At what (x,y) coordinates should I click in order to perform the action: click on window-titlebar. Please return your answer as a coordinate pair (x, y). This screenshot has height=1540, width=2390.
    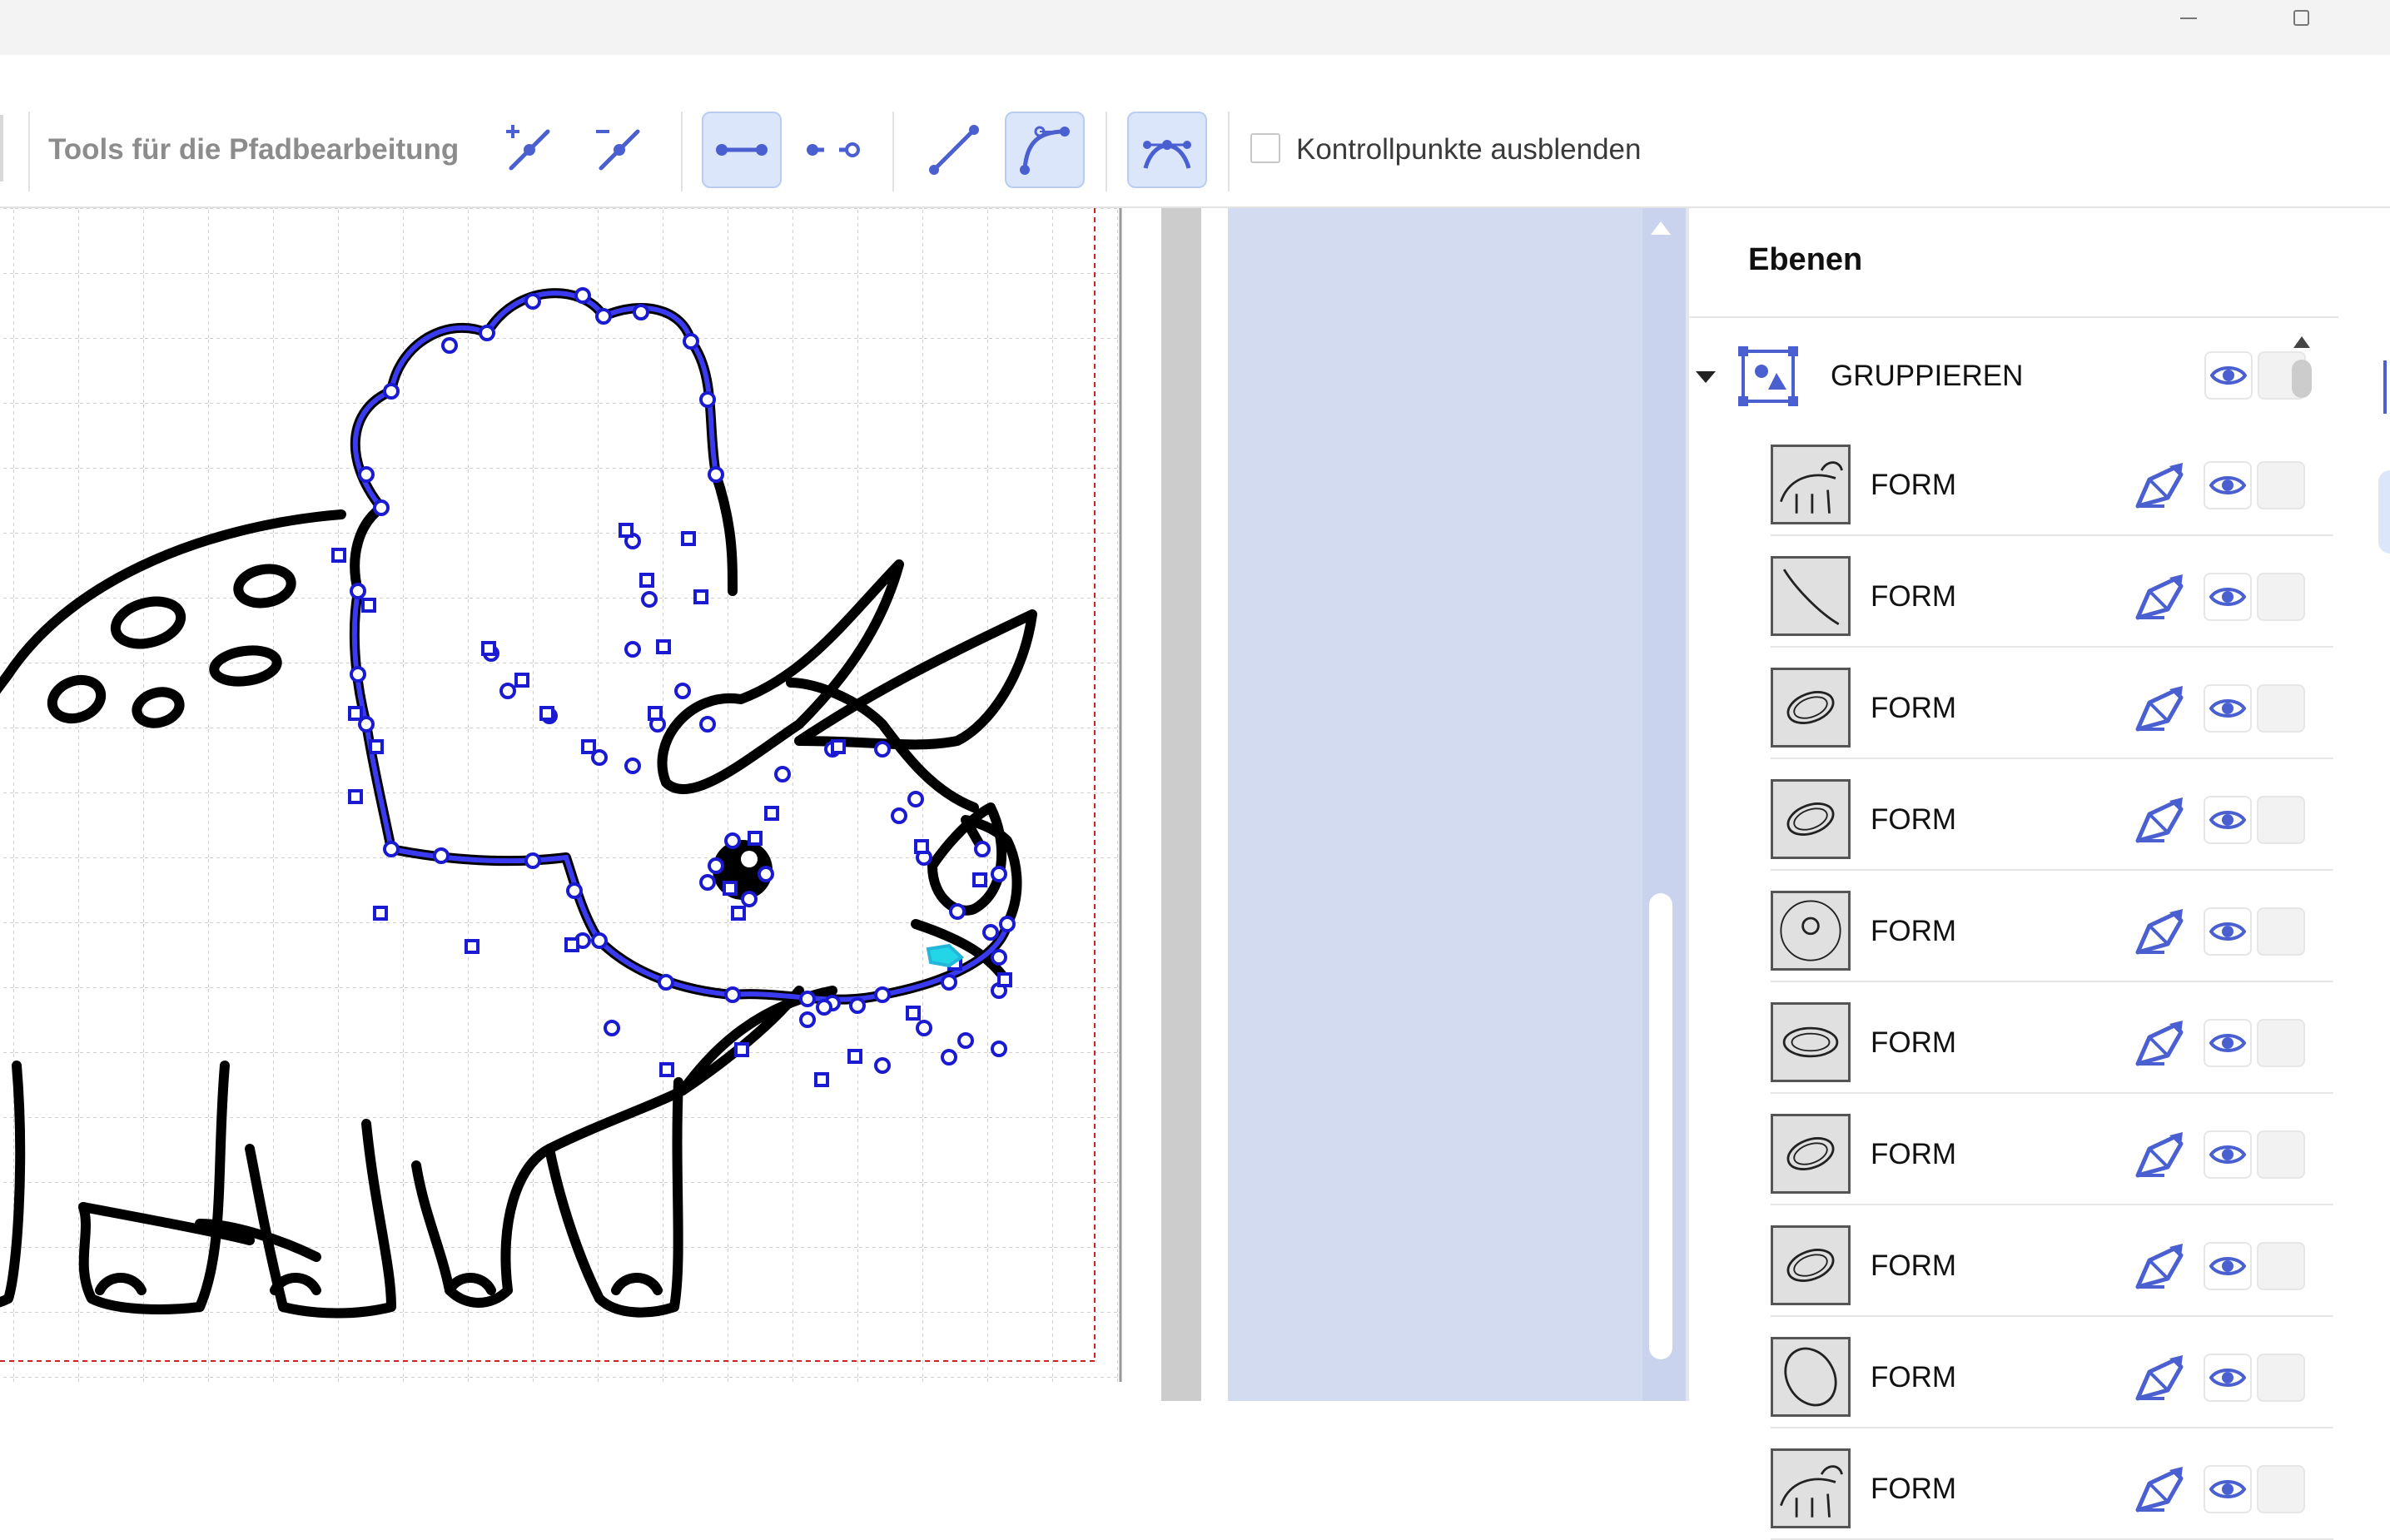
    Looking at the image, I should click on (1195, 27).